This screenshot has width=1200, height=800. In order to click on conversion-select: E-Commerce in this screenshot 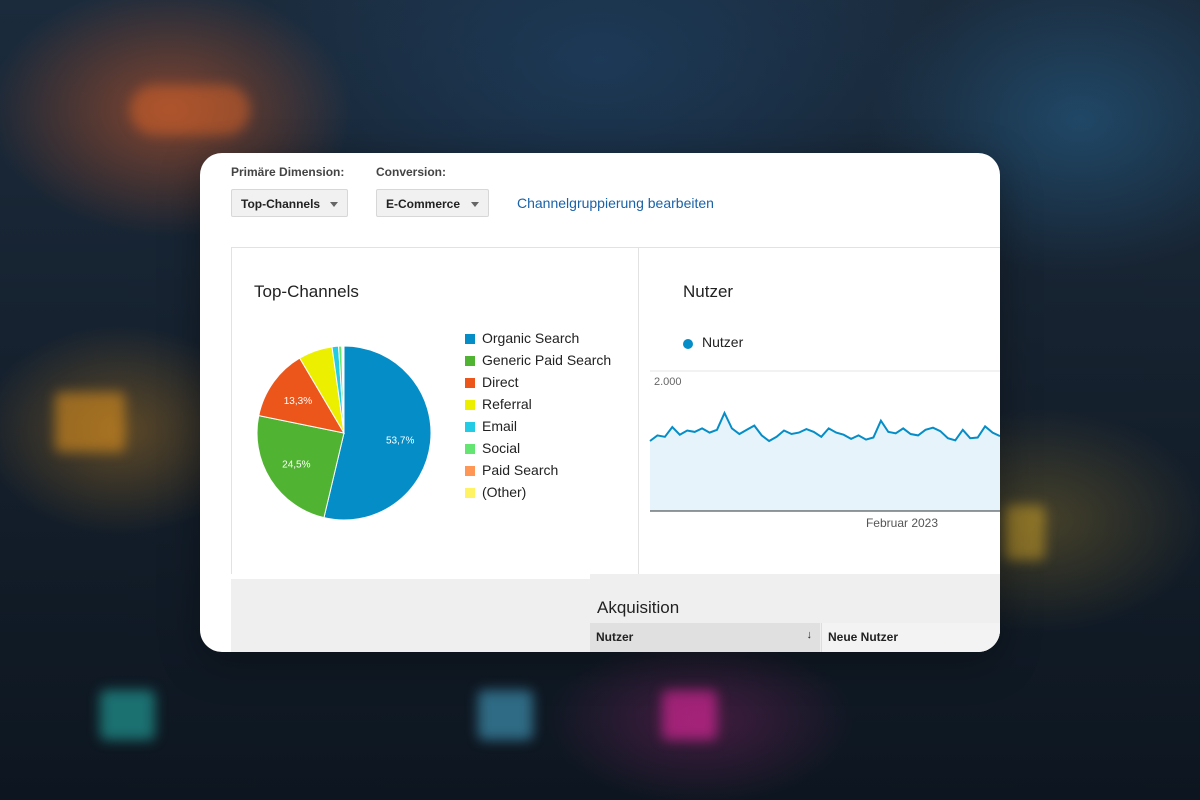, I will do `click(432, 203)`.